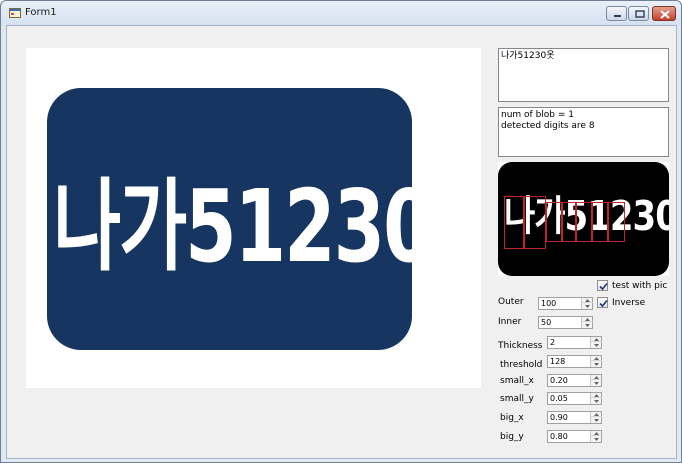  Describe the element at coordinates (568, 342) in the screenshot. I see `thickness-input` at that location.